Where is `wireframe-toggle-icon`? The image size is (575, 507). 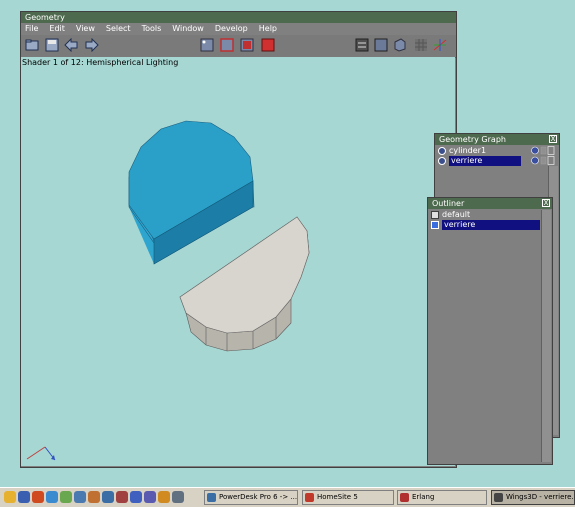
wireframe-toggle-icon is located at coordinates (362, 45).